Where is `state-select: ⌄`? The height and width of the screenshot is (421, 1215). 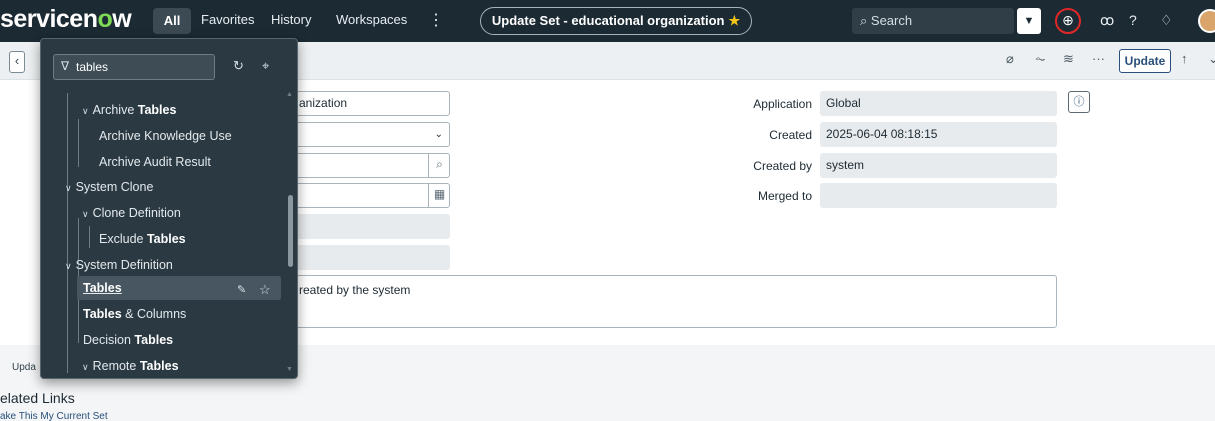 state-select: ⌄ is located at coordinates (371, 134).